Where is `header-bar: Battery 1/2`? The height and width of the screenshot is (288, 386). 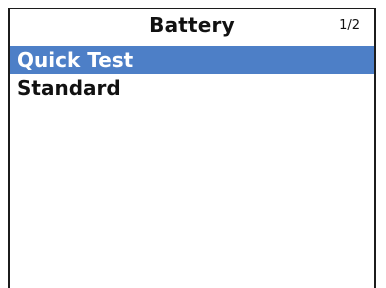 header-bar: Battery 1/2 is located at coordinates (192, 27).